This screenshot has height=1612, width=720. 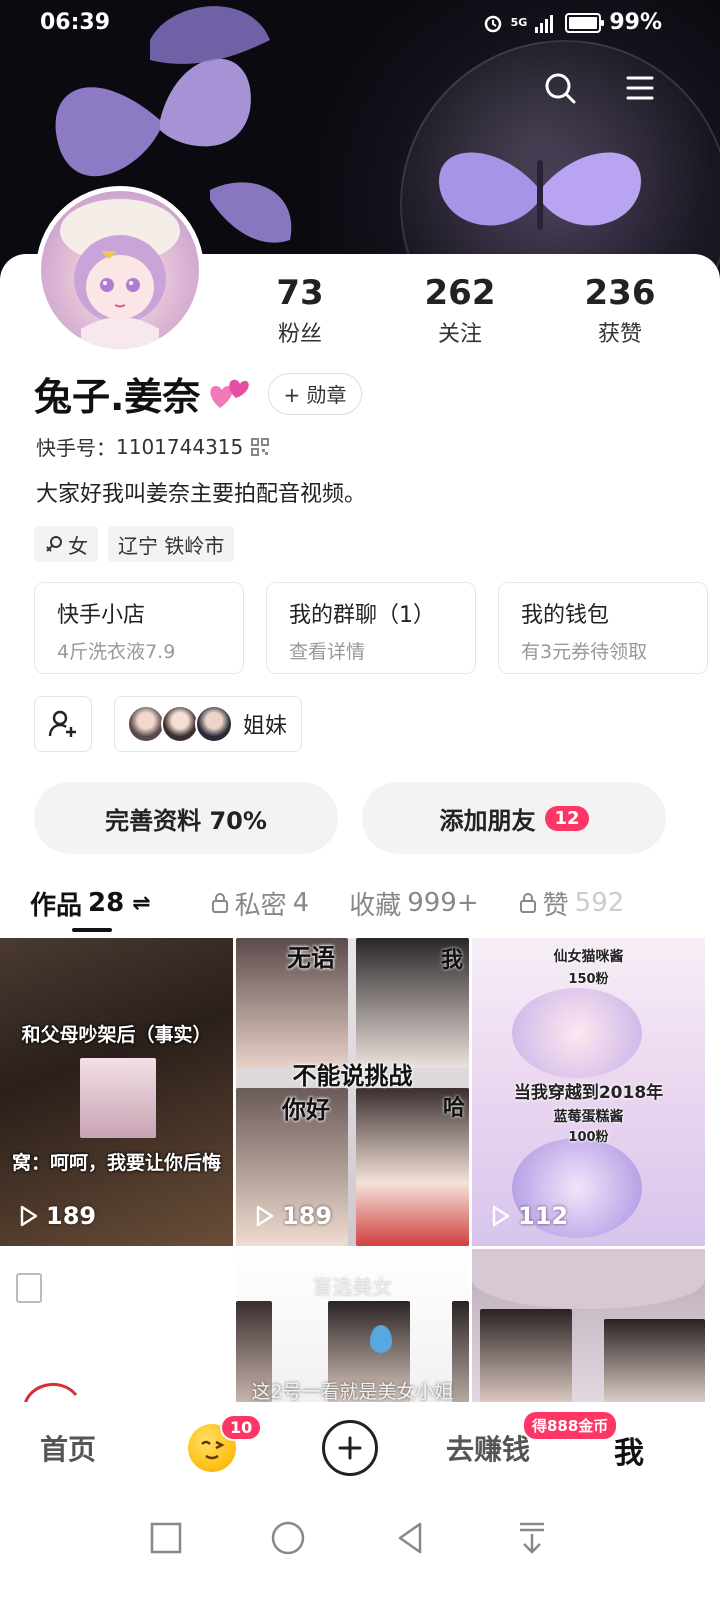 I want to click on alarm-icon, so click(x=492, y=23).